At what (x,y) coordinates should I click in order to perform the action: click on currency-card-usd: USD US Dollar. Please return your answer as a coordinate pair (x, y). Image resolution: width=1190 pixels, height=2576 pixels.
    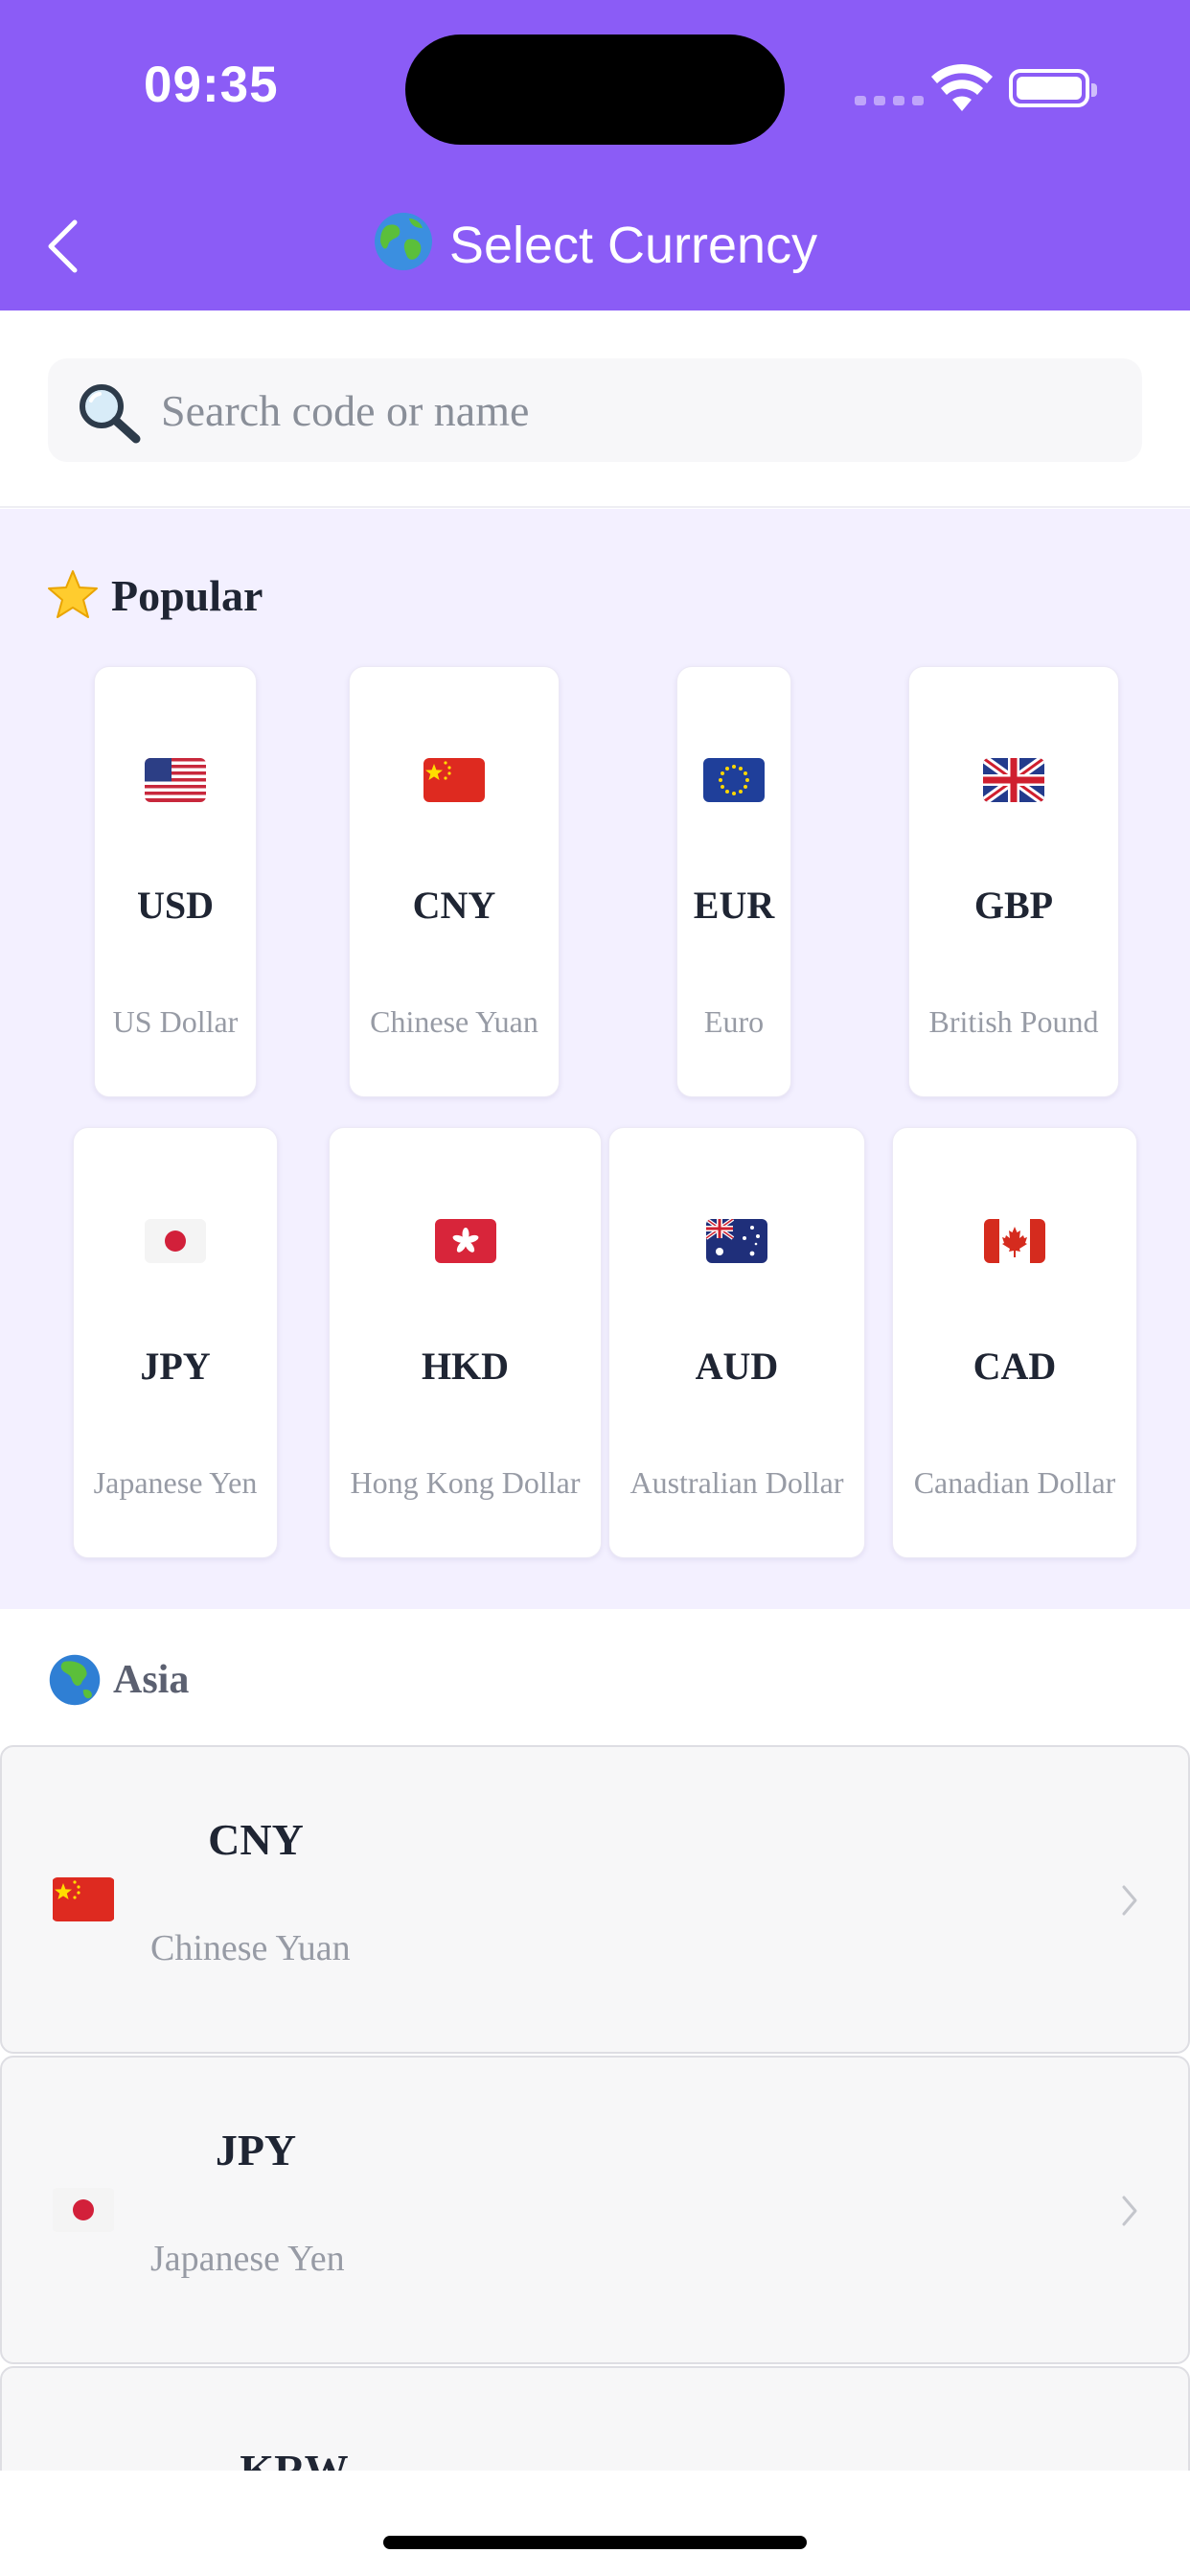
    Looking at the image, I should click on (175, 881).